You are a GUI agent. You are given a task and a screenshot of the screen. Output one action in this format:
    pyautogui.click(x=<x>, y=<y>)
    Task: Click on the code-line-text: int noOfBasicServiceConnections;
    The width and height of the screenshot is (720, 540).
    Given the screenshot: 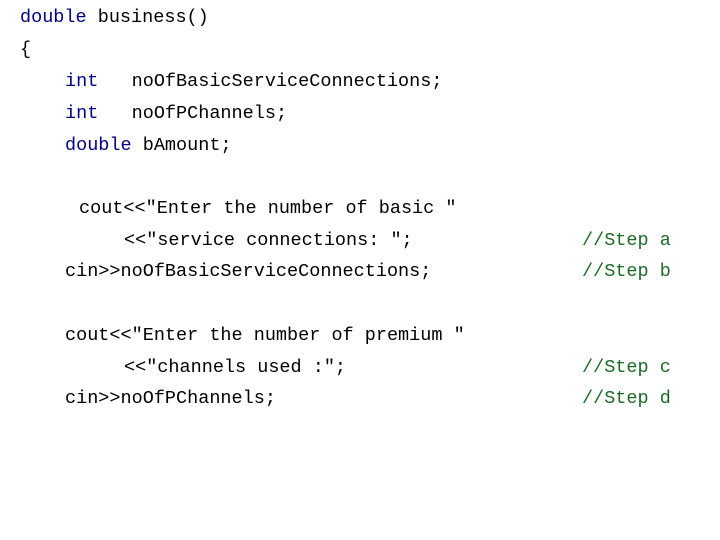 What is the action you would take?
    pyautogui.click(x=253, y=82)
    